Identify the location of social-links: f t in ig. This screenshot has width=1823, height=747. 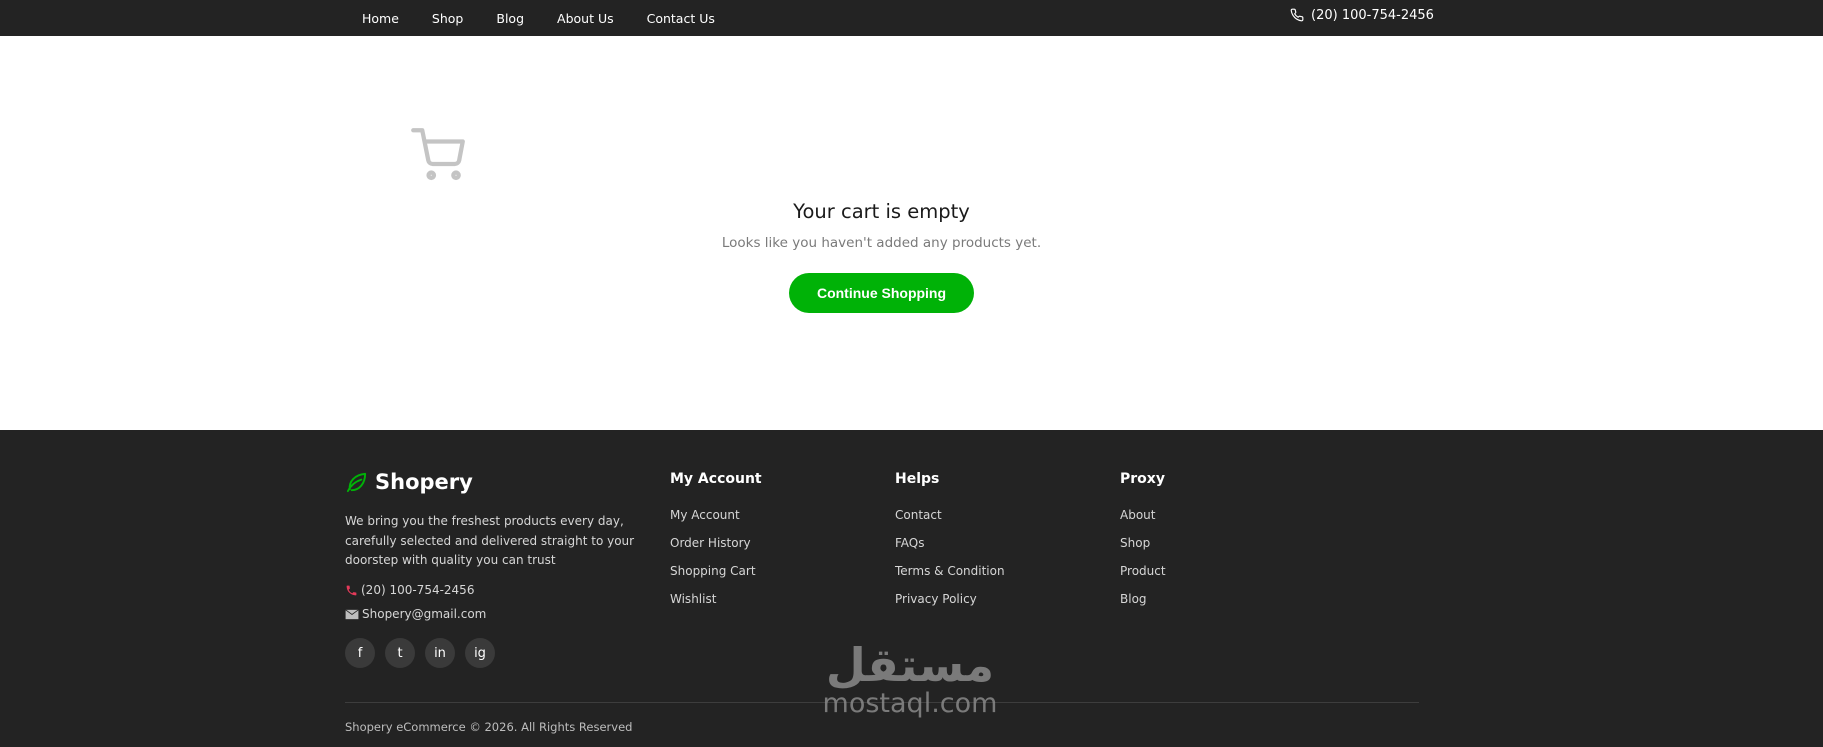
(425, 653).